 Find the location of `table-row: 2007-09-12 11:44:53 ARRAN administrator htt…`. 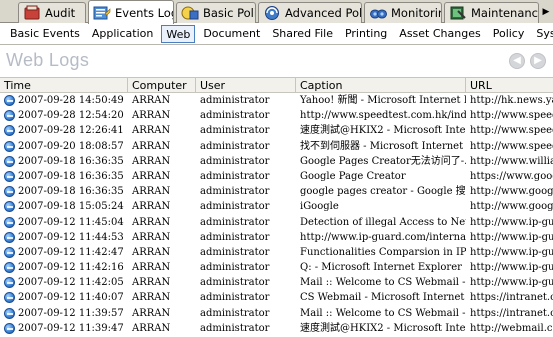

table-row: 2007-09-12 11:44:53 ARRAN administrator htt… is located at coordinates (276, 237).